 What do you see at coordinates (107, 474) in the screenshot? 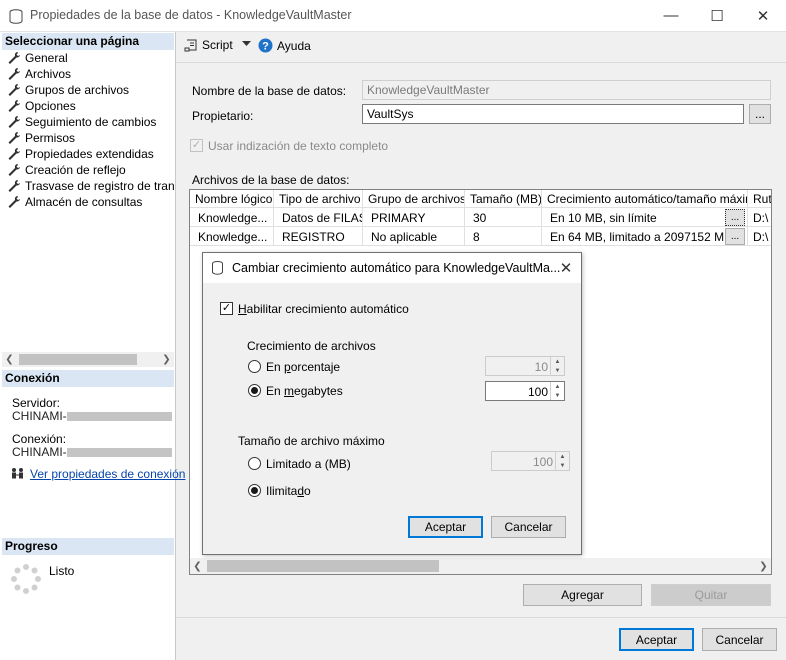
I see `view-connection-properties-text: Ver propiedades de conexión` at bounding box center [107, 474].